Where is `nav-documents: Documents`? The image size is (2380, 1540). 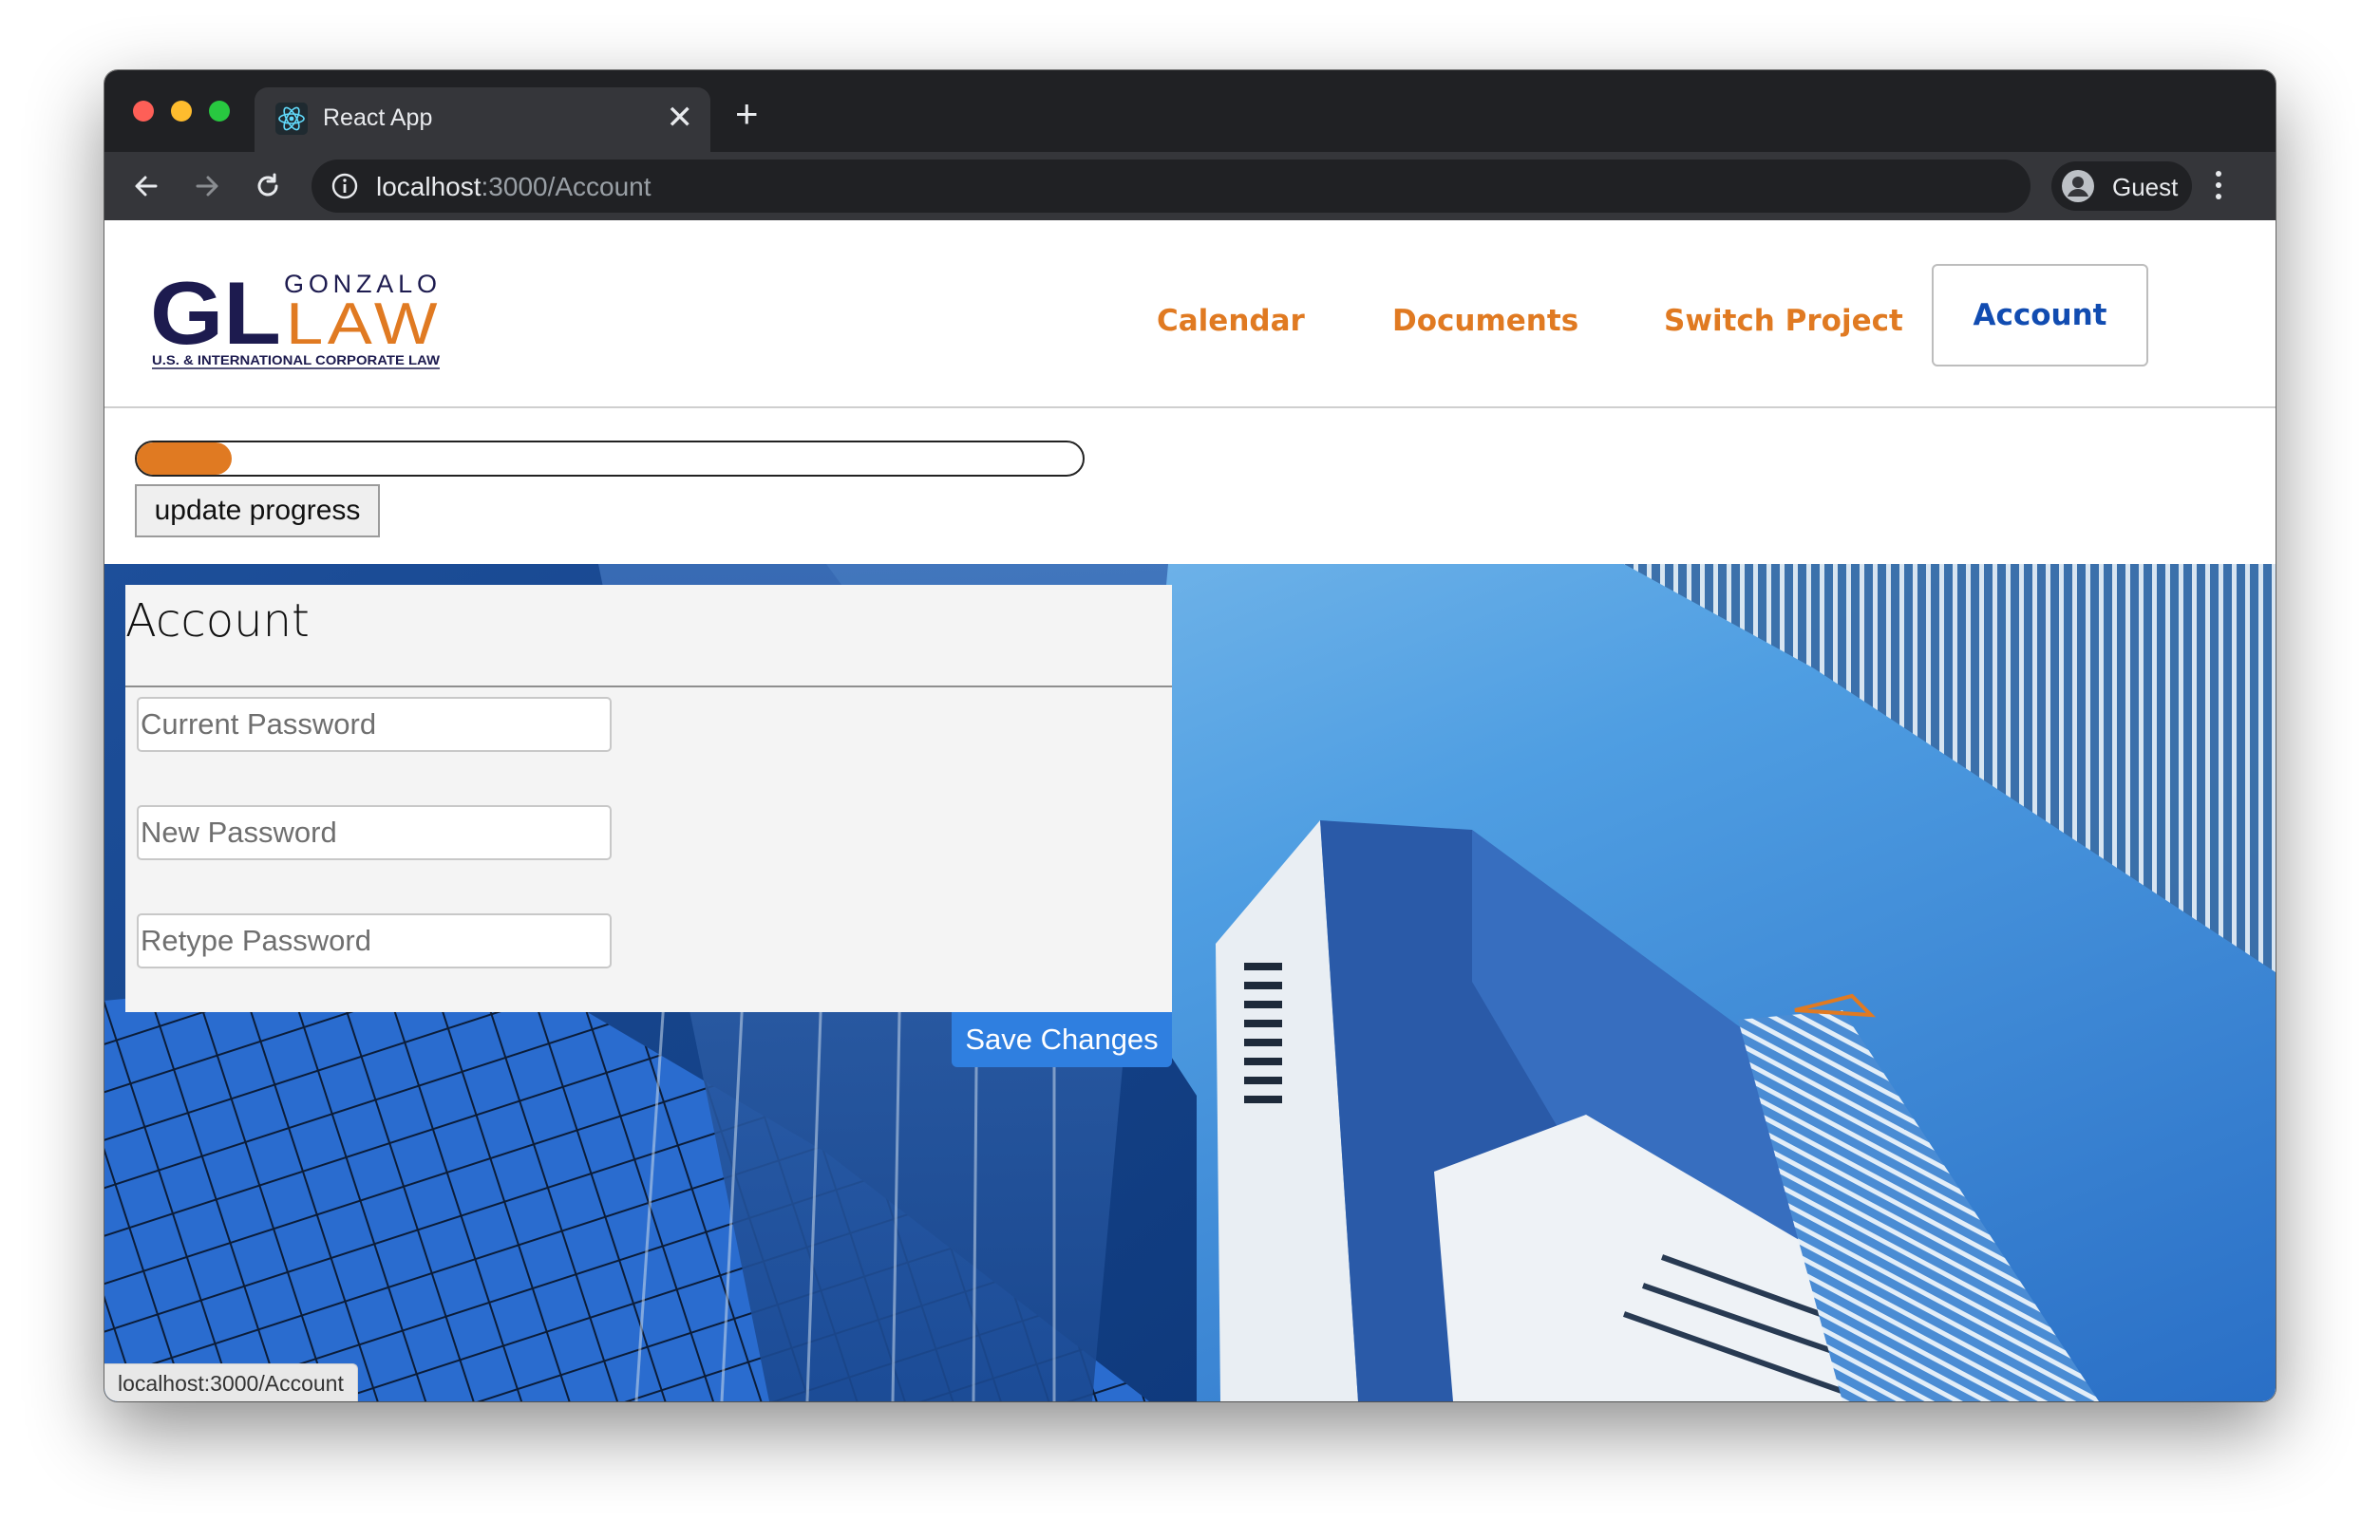 nav-documents: Documents is located at coordinates (1485, 321).